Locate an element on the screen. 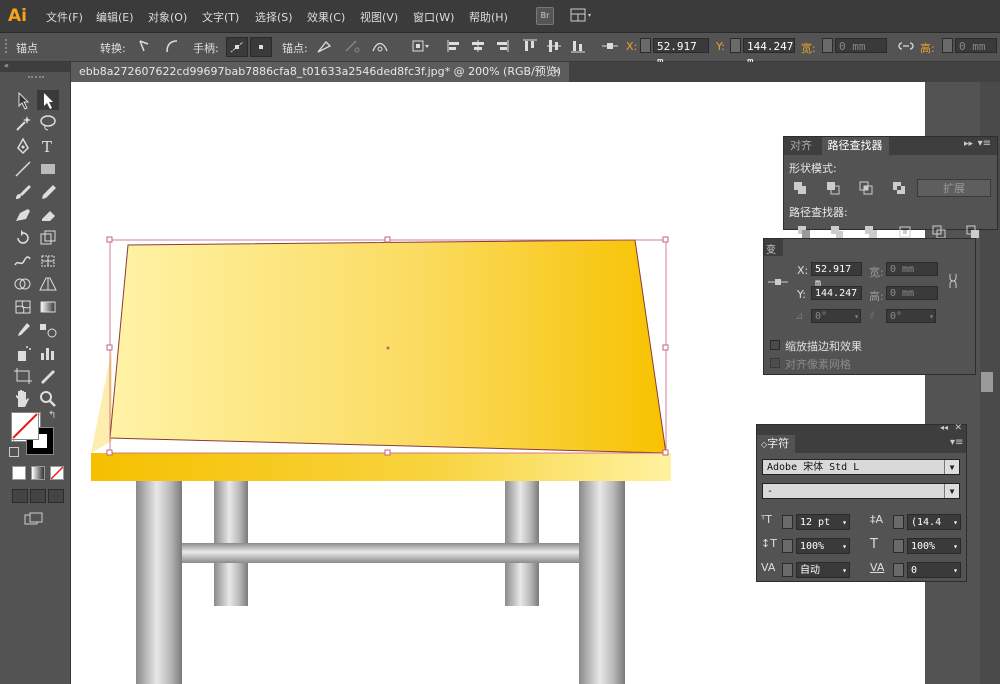 This screenshot has height=684, width=1000. paintbrush-tool-icon is located at coordinates (23, 192).